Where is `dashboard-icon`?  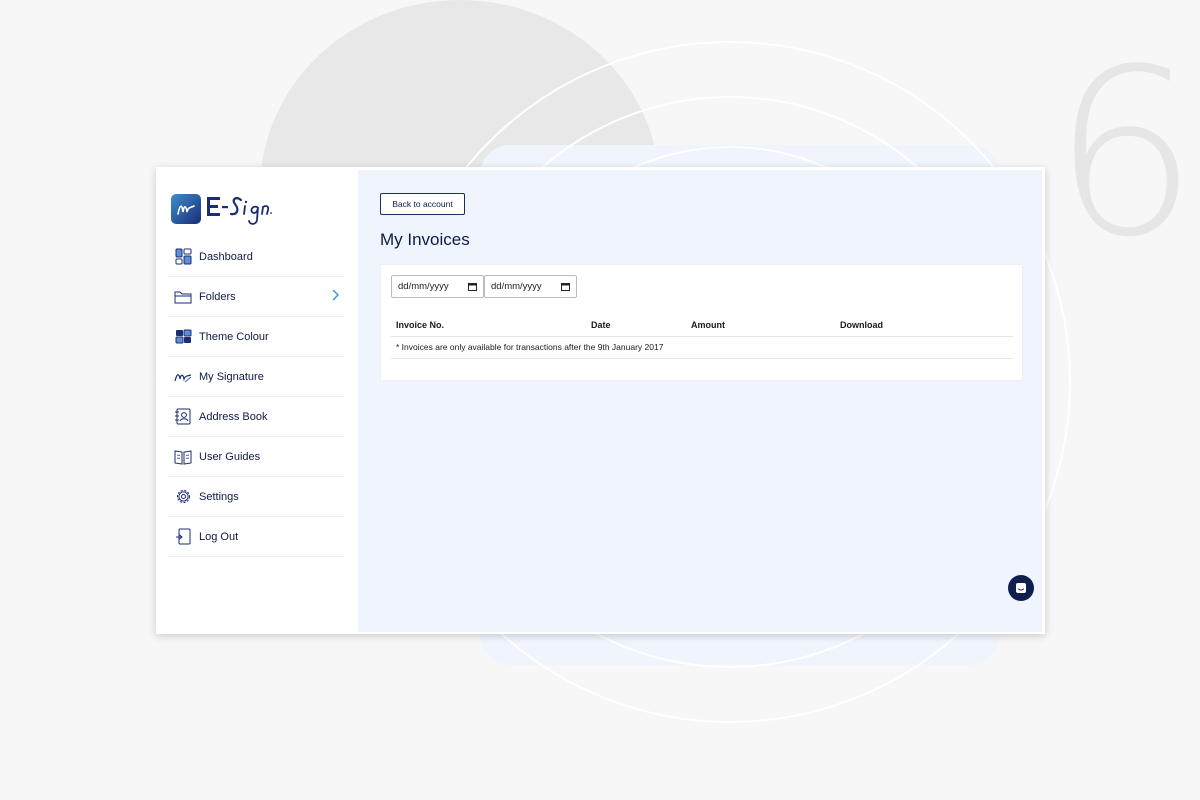
dashboard-icon is located at coordinates (183, 257).